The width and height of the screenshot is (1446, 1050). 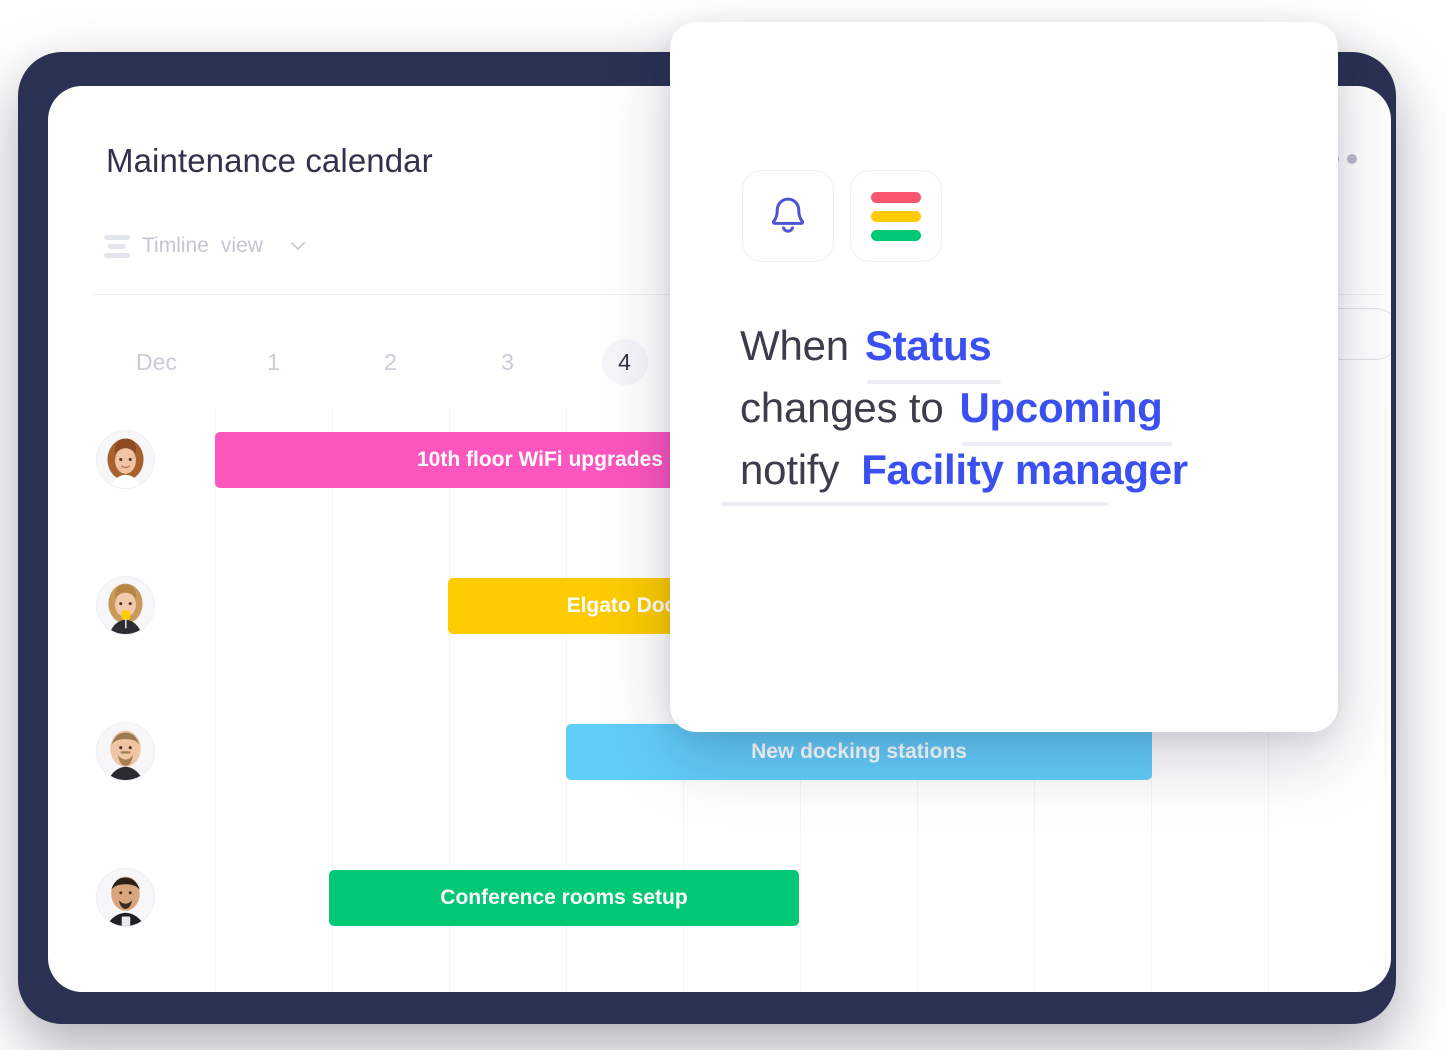 I want to click on date-label: 3, so click(x=507, y=361).